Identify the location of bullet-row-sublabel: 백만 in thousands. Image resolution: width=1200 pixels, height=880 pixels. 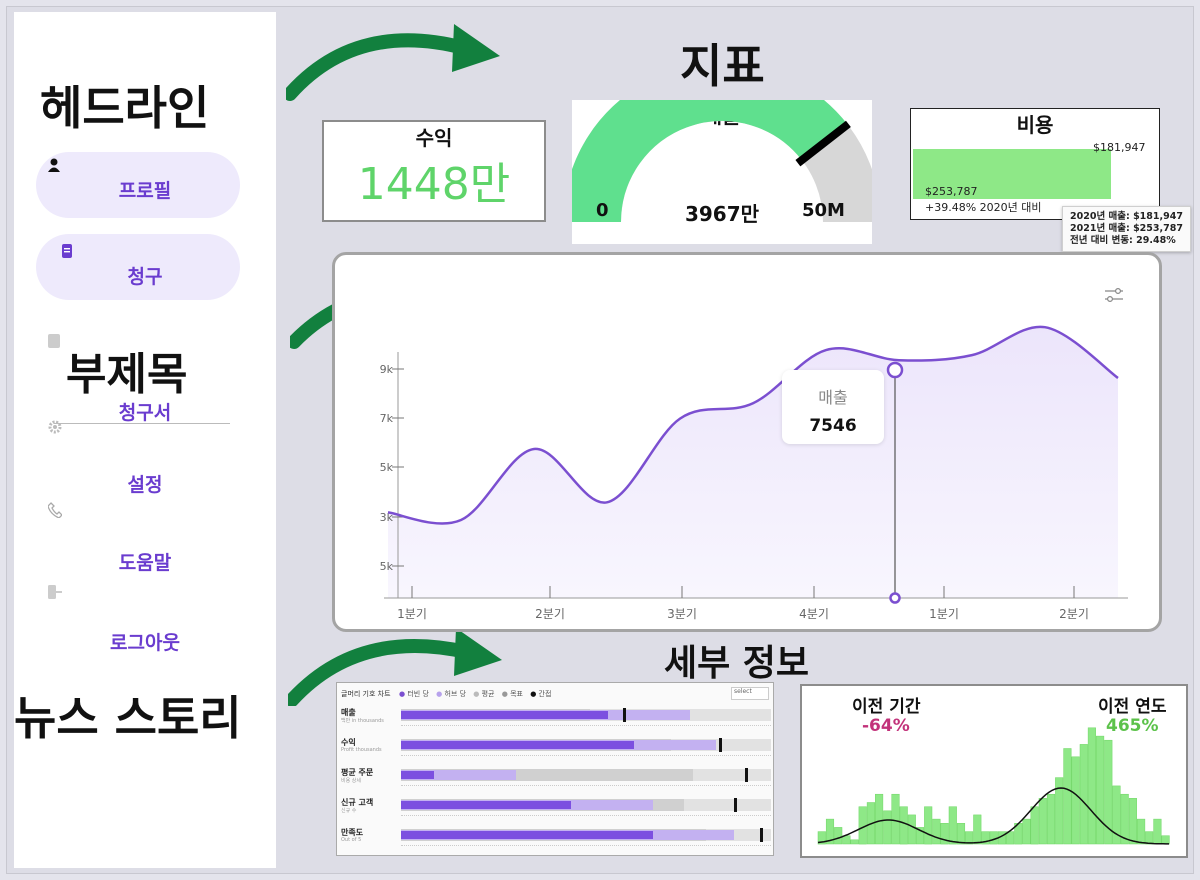
(362, 721).